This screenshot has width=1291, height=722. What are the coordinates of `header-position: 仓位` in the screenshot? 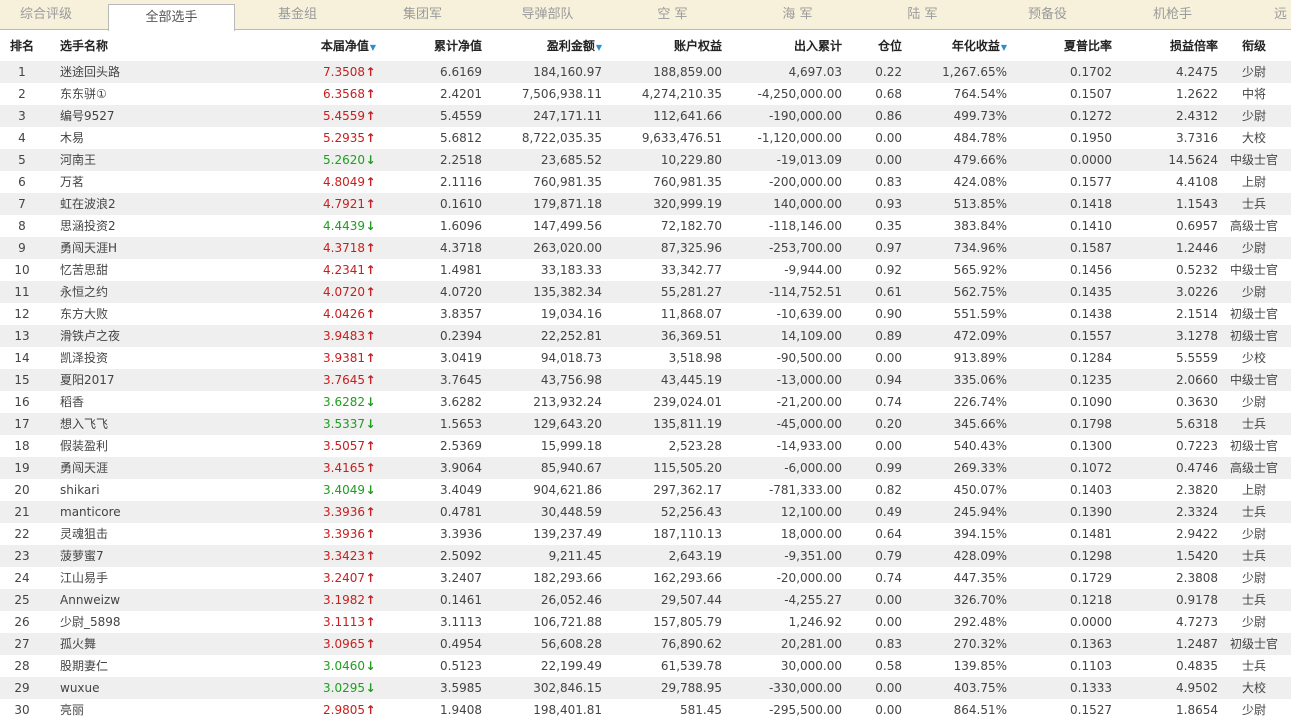 It's located at (882, 46).